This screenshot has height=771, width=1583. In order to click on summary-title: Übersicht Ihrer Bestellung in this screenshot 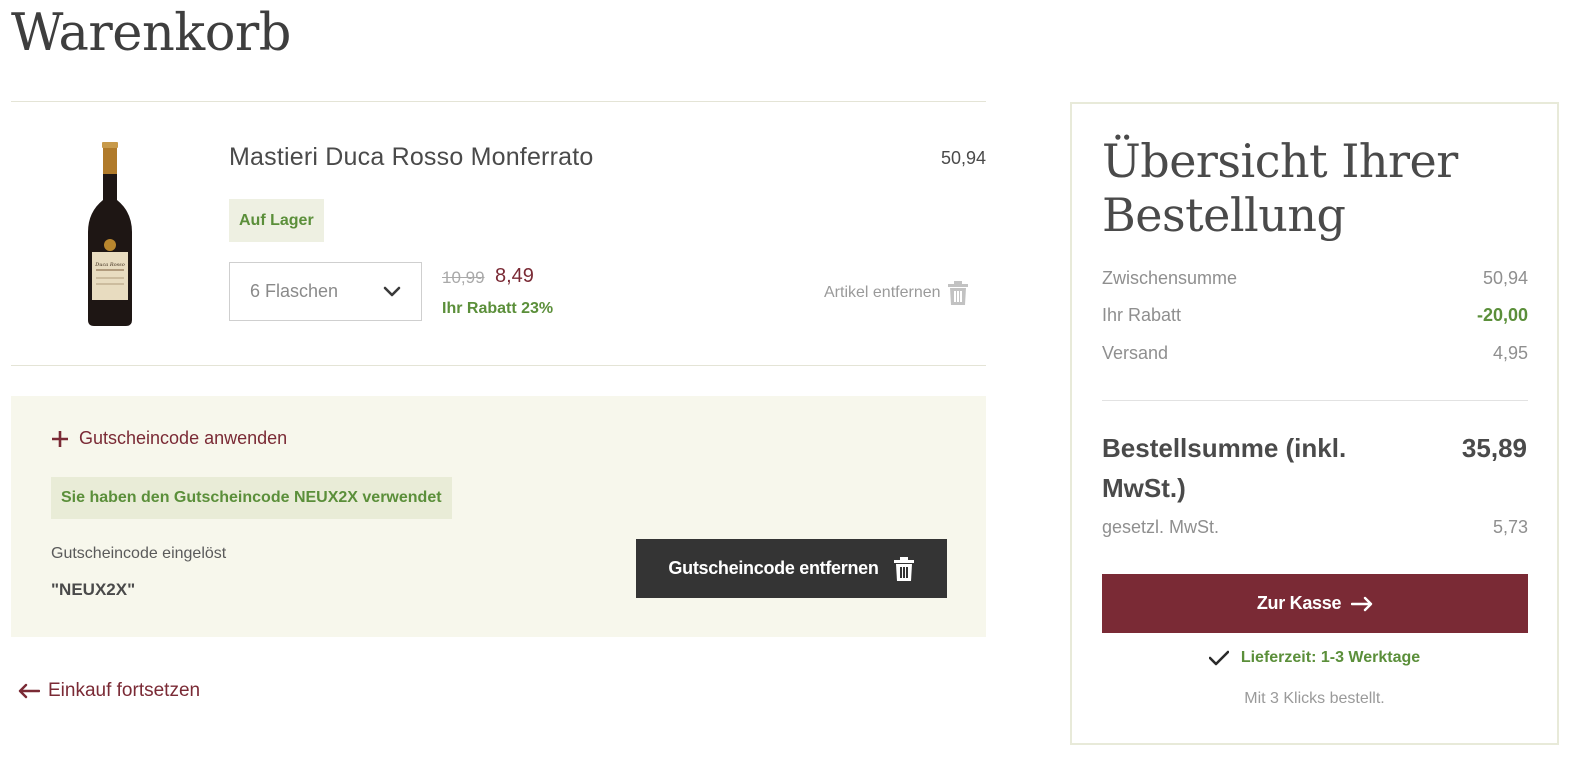, I will do `click(1280, 188)`.